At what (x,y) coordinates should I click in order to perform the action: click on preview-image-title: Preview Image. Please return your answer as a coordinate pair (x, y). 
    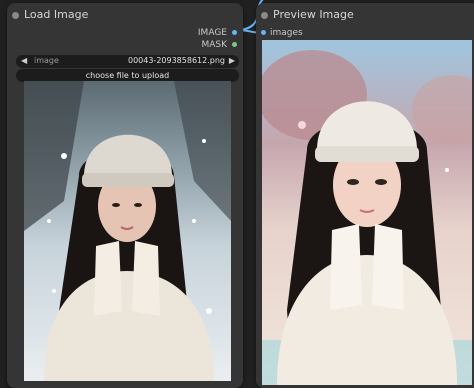
    Looking at the image, I should click on (313, 14).